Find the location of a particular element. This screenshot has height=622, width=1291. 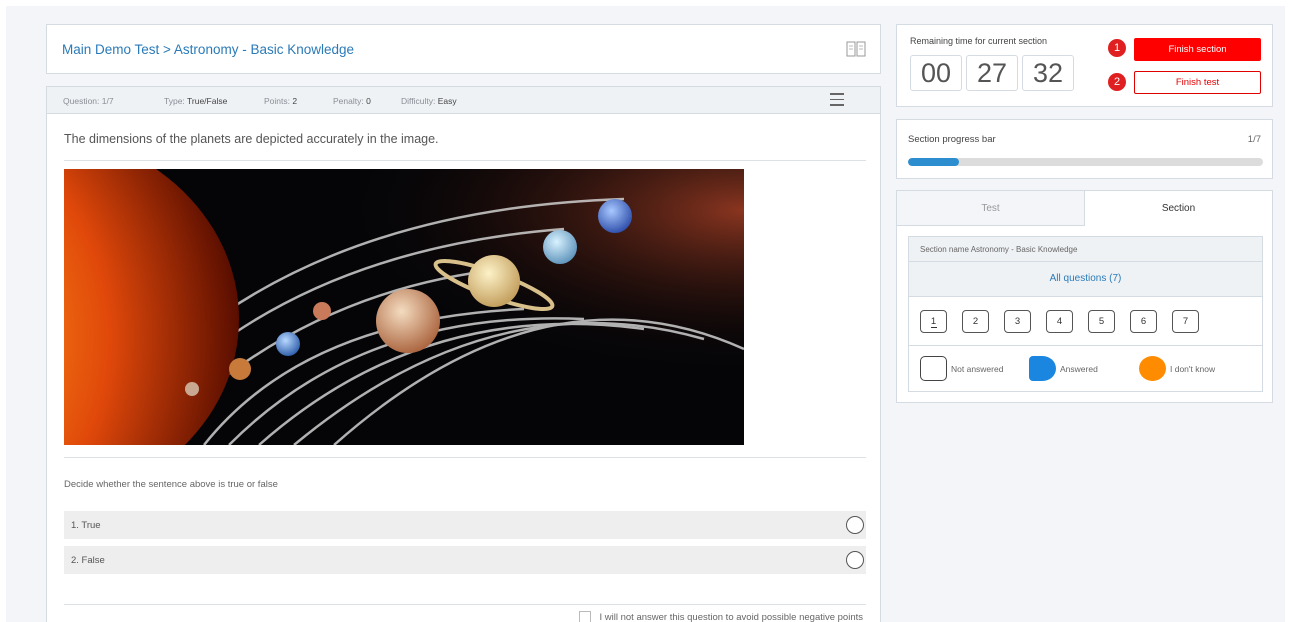

tab-test: Test is located at coordinates (991, 208).